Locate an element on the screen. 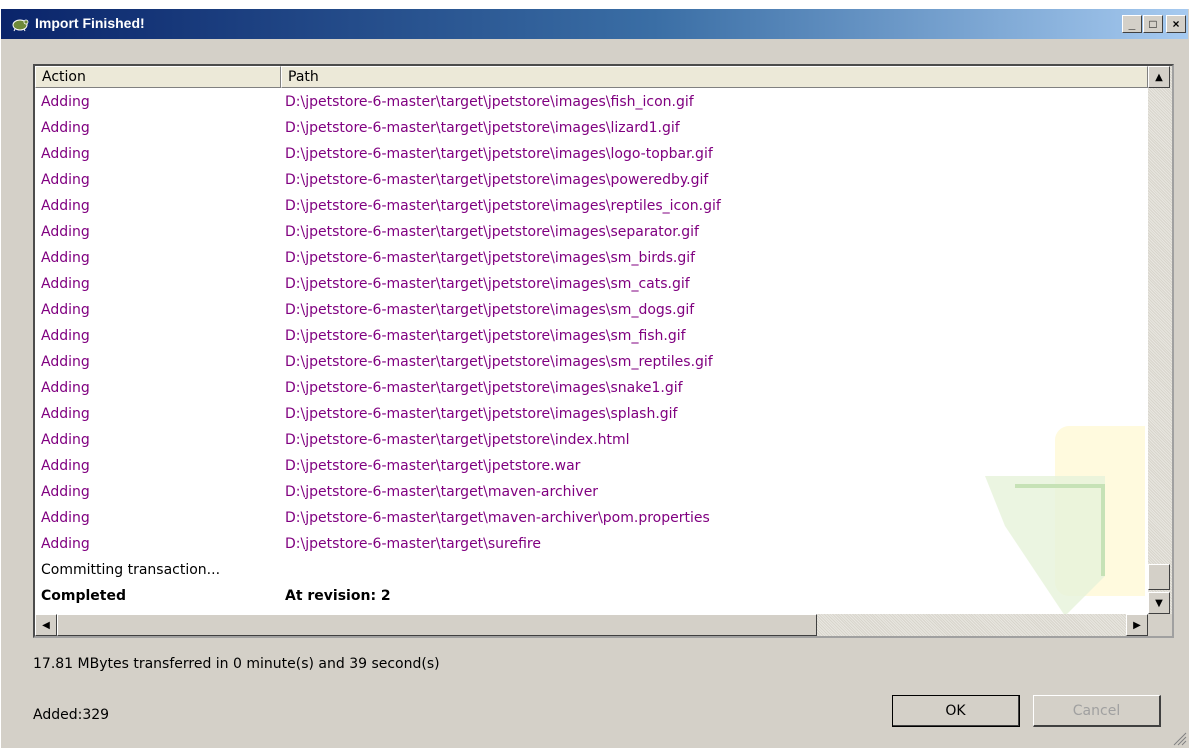 The width and height of the screenshot is (1189, 748). close-icon: × is located at coordinates (1176, 24).